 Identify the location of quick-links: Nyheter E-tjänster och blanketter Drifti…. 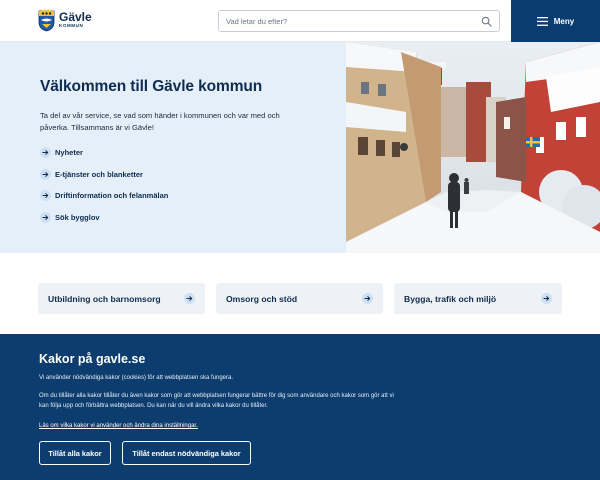
(185, 185).